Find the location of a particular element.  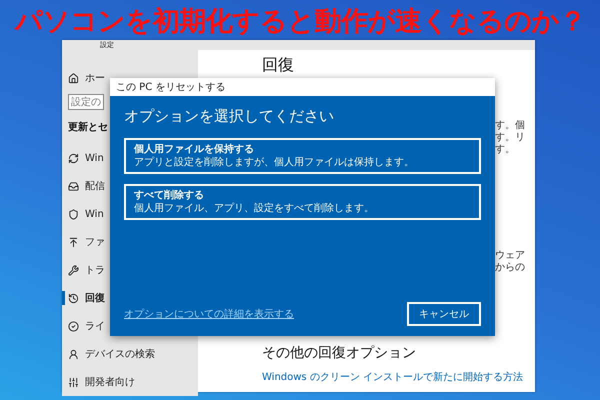

check-circle-icon is located at coordinates (73, 326).